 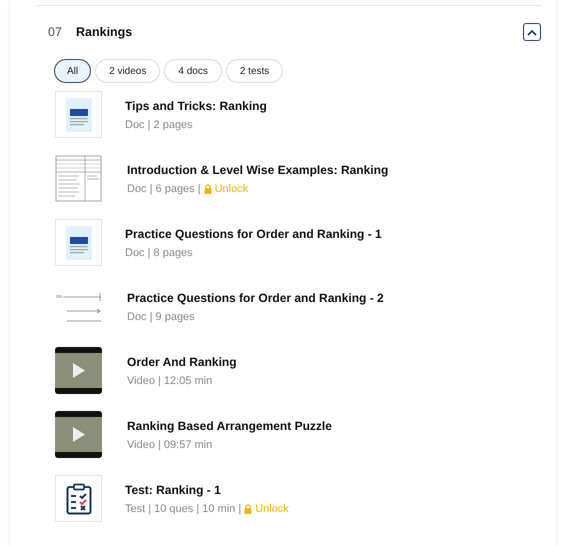 What do you see at coordinates (193, 71) in the screenshot?
I see `filter-chip: 4 docs` at bounding box center [193, 71].